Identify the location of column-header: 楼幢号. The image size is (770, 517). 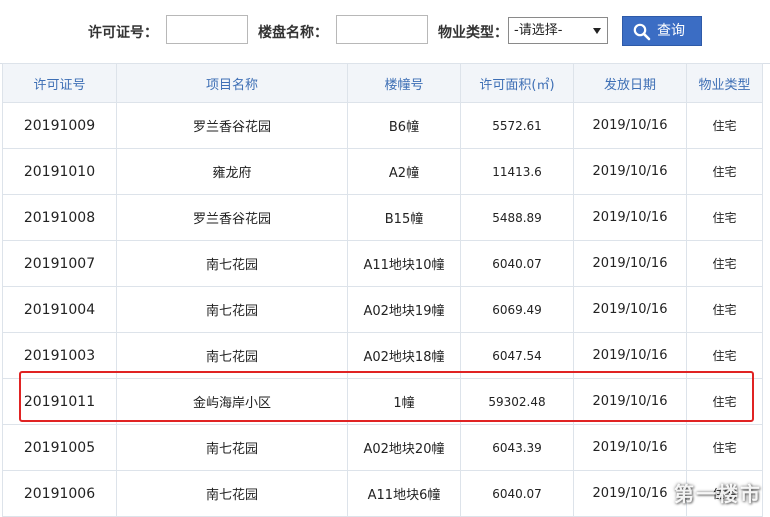
(404, 83).